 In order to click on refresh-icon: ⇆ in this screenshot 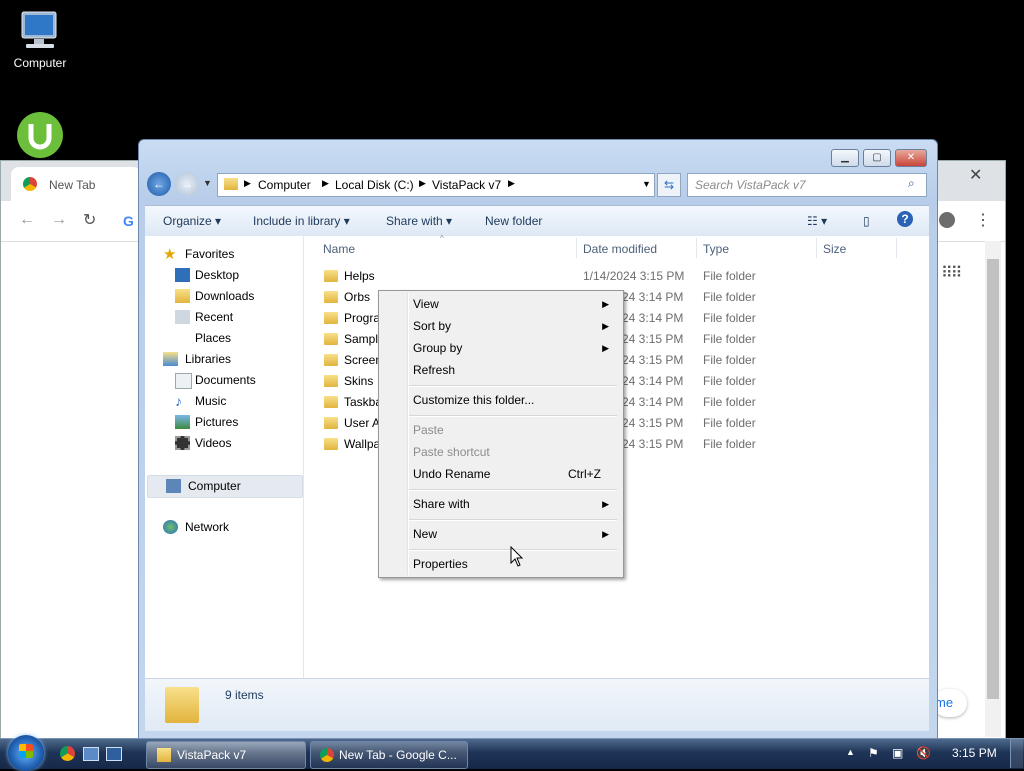, I will do `click(669, 185)`.